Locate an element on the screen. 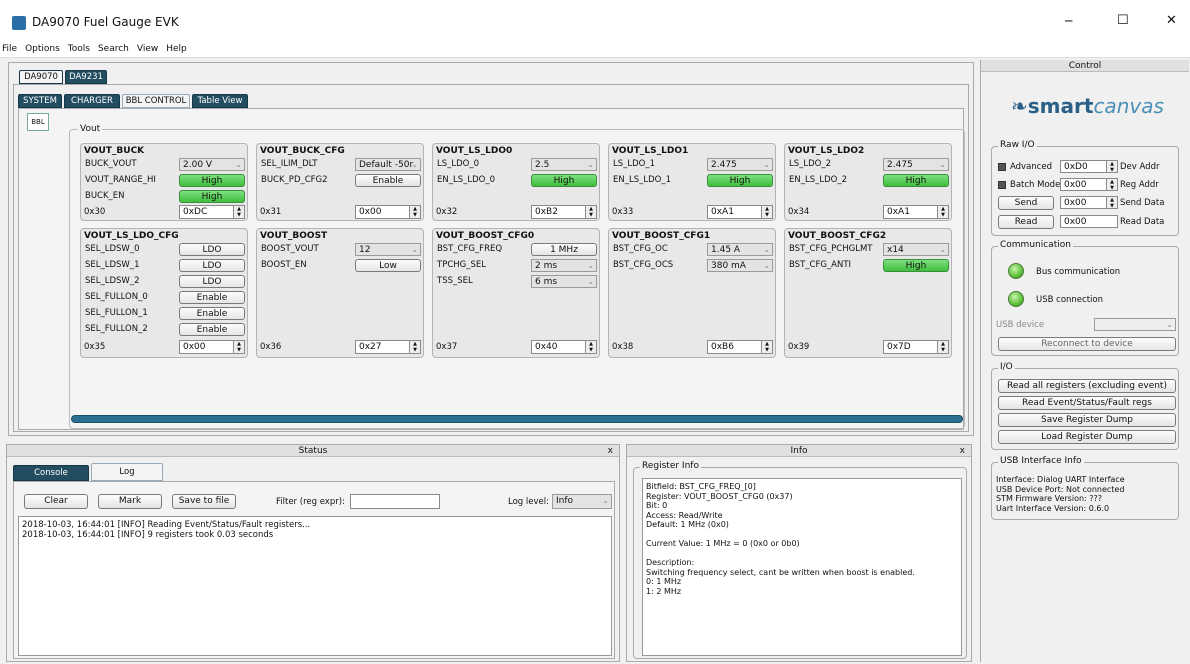 This screenshot has height=664, width=1190. reg-hex-input: 0x40 ▲ ▼ is located at coordinates (564, 347).